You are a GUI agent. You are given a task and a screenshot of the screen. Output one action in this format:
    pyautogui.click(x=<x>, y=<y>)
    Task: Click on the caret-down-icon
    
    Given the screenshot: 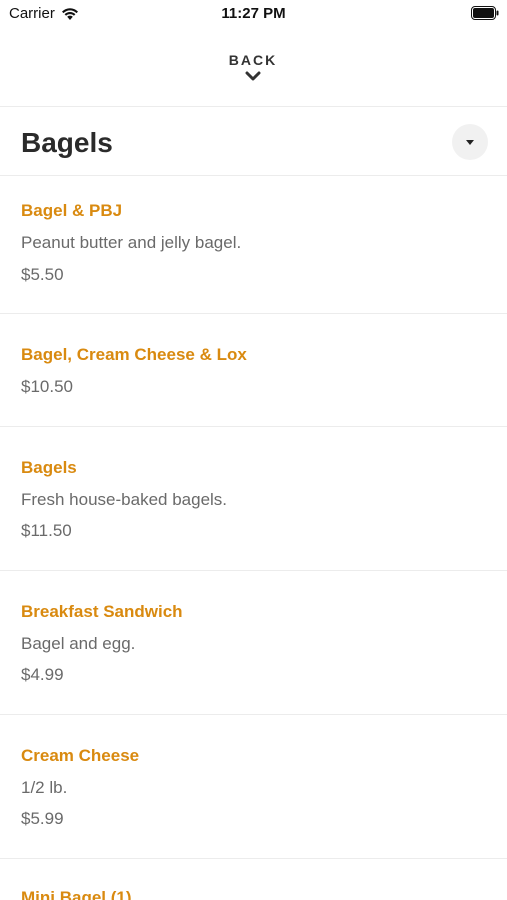 What is the action you would take?
    pyautogui.click(x=470, y=142)
    